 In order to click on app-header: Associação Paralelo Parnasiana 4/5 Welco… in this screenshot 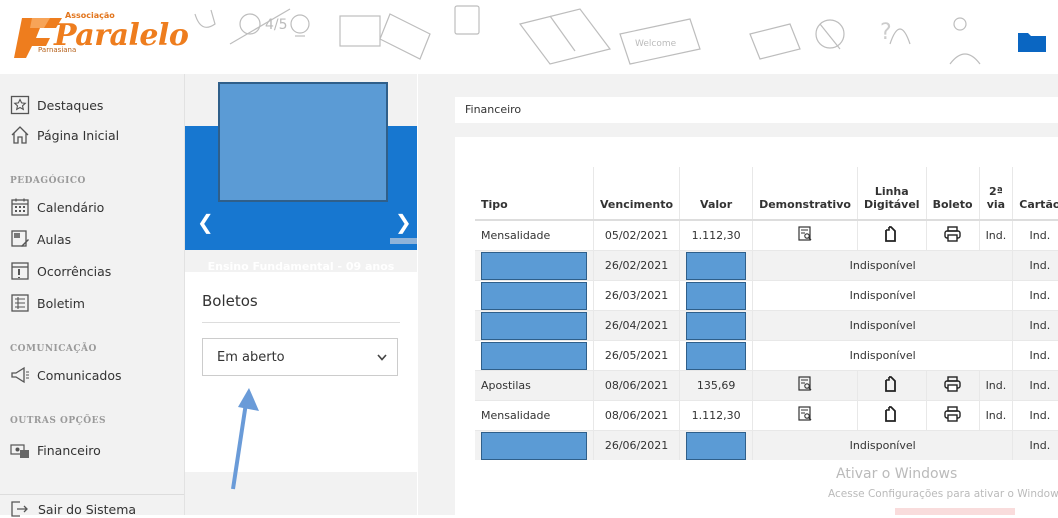, I will do `click(529, 37)`.